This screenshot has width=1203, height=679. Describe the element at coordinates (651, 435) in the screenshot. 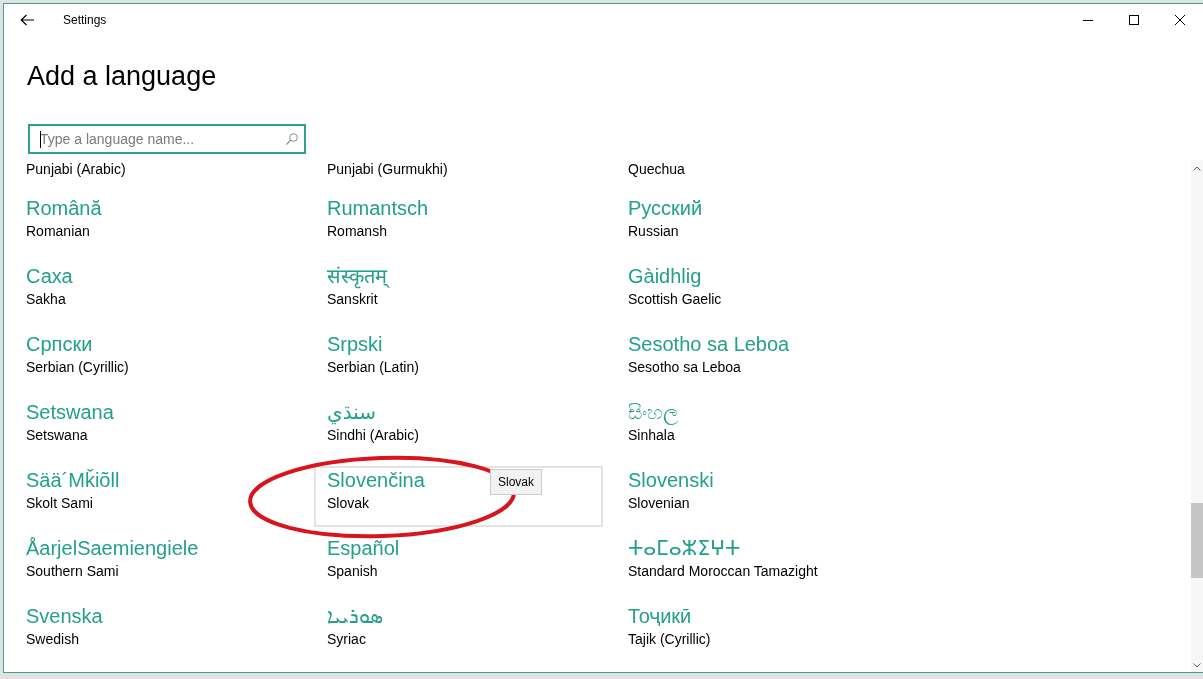

I see `language-name: Sinhala` at that location.